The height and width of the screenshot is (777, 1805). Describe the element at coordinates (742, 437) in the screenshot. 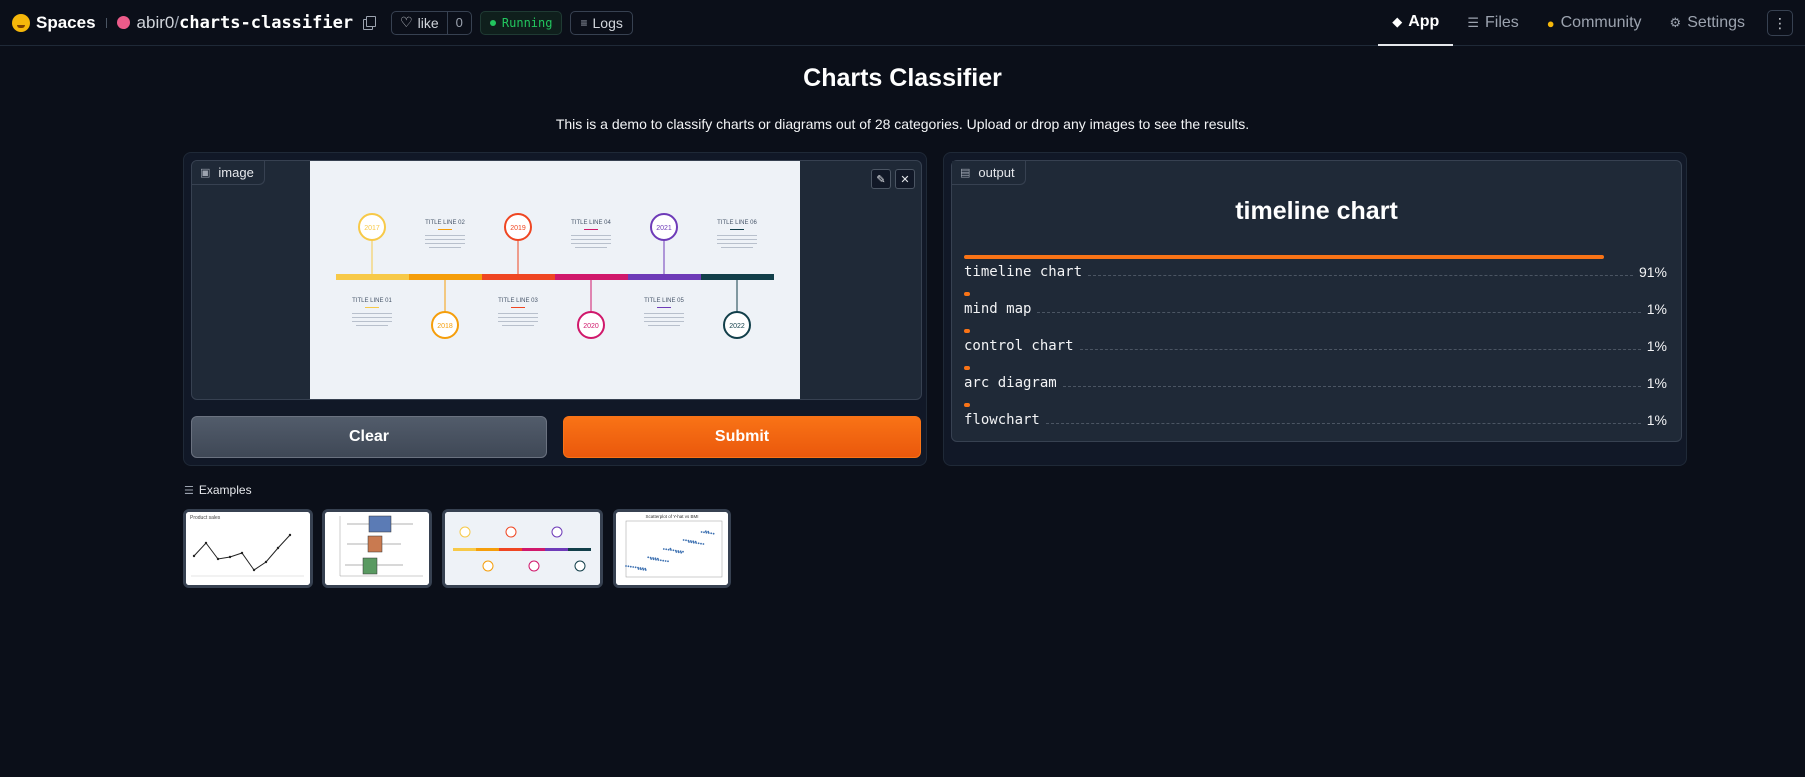

I see `submit-button: Submit` at that location.